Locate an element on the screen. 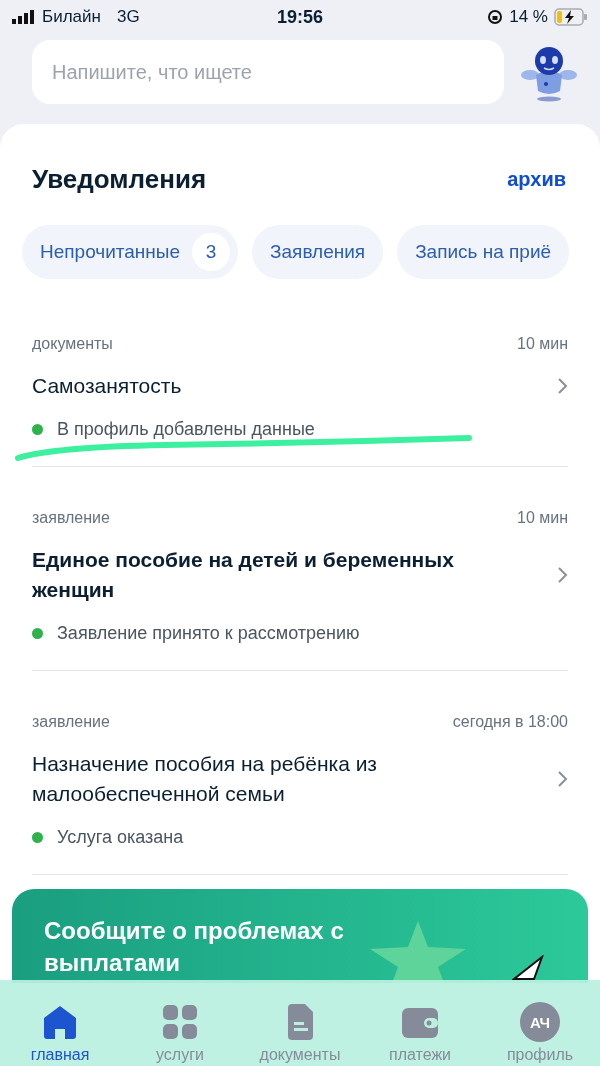  notification-category: документы is located at coordinates (72, 344).